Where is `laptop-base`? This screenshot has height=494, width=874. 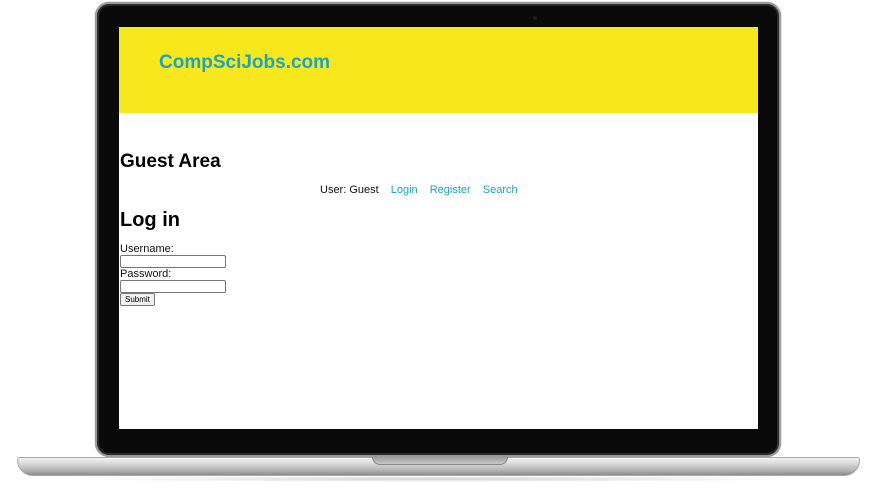
laptop-base is located at coordinates (438, 466).